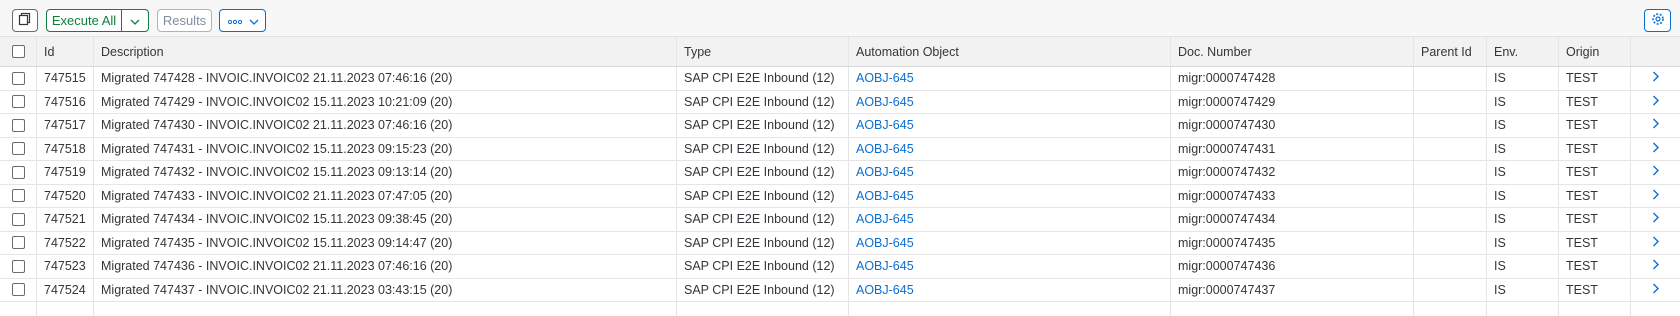  I want to click on column-header-doc-number: Doc. Number, so click(1292, 51).